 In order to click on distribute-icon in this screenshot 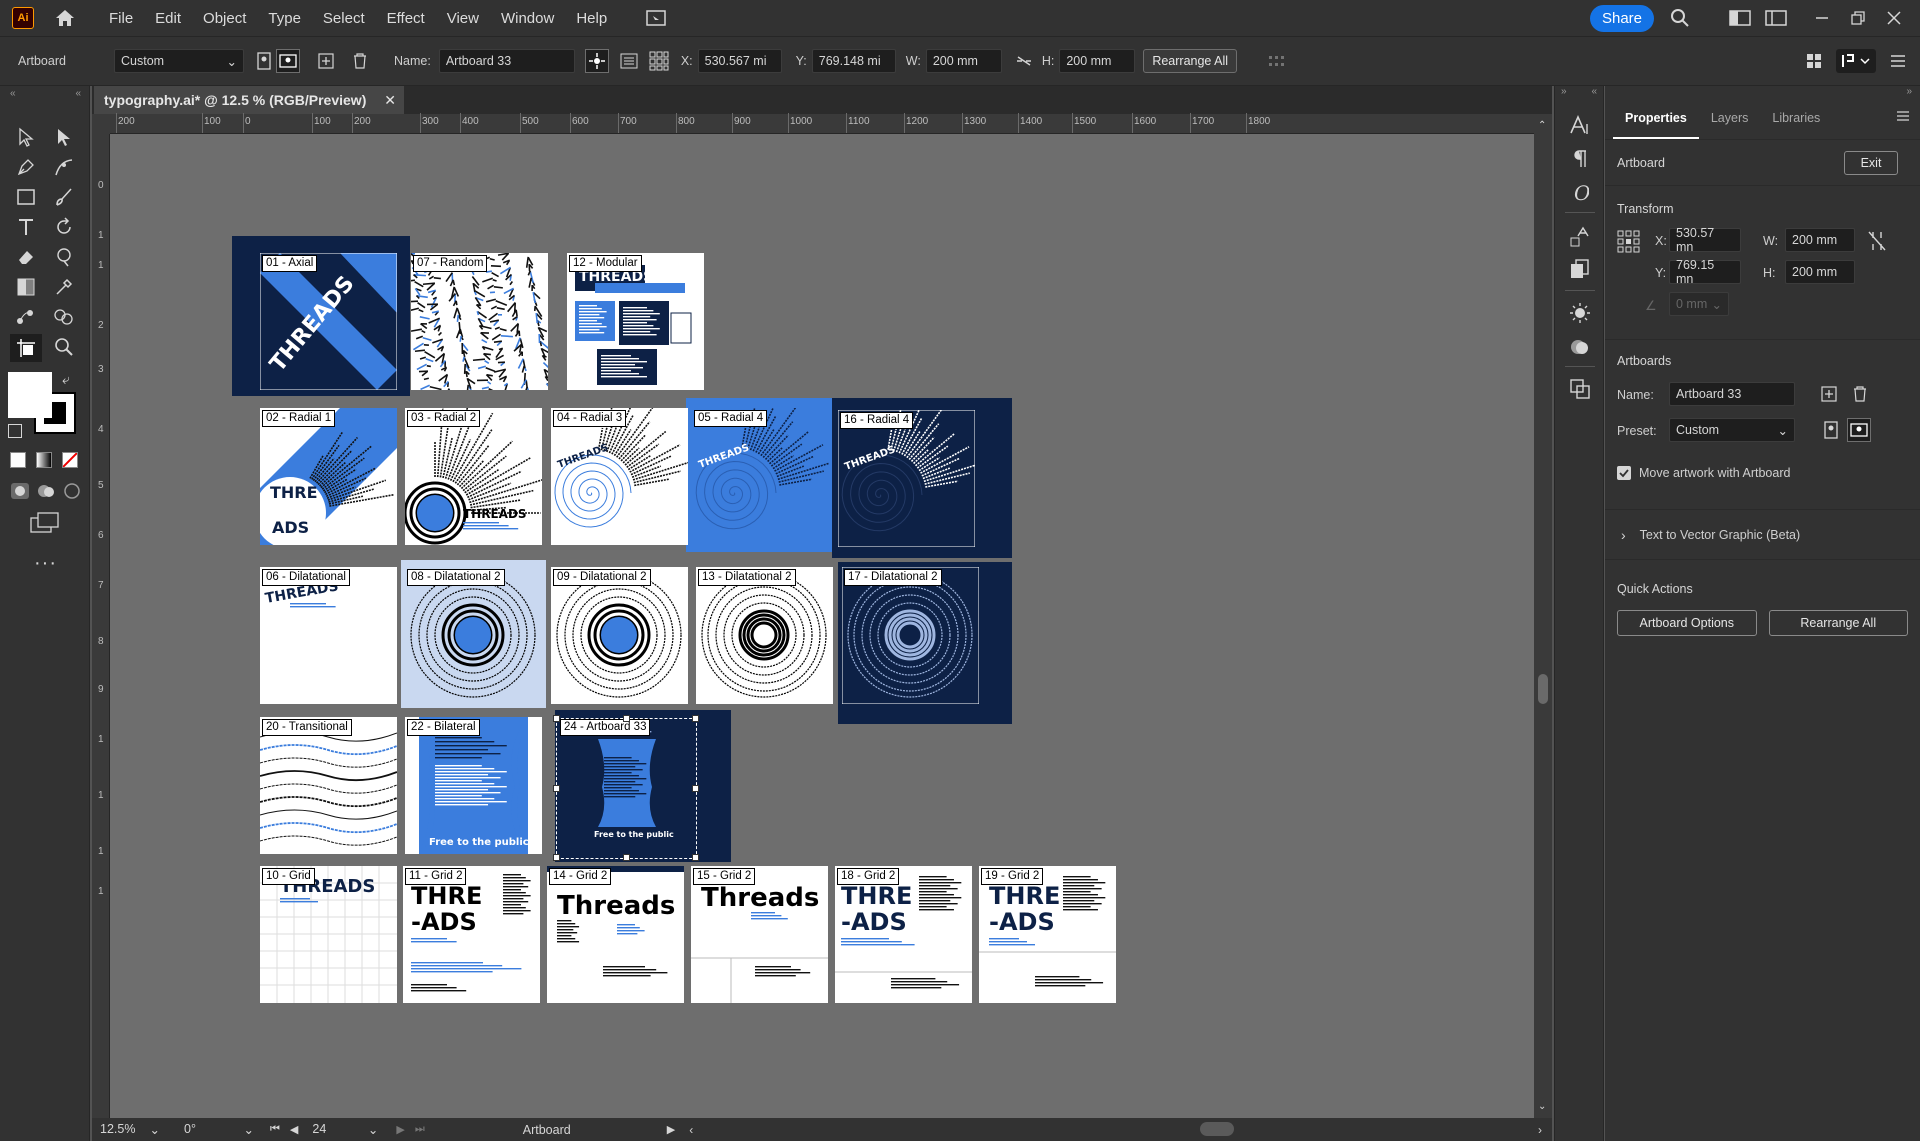, I will do `click(1279, 61)`.